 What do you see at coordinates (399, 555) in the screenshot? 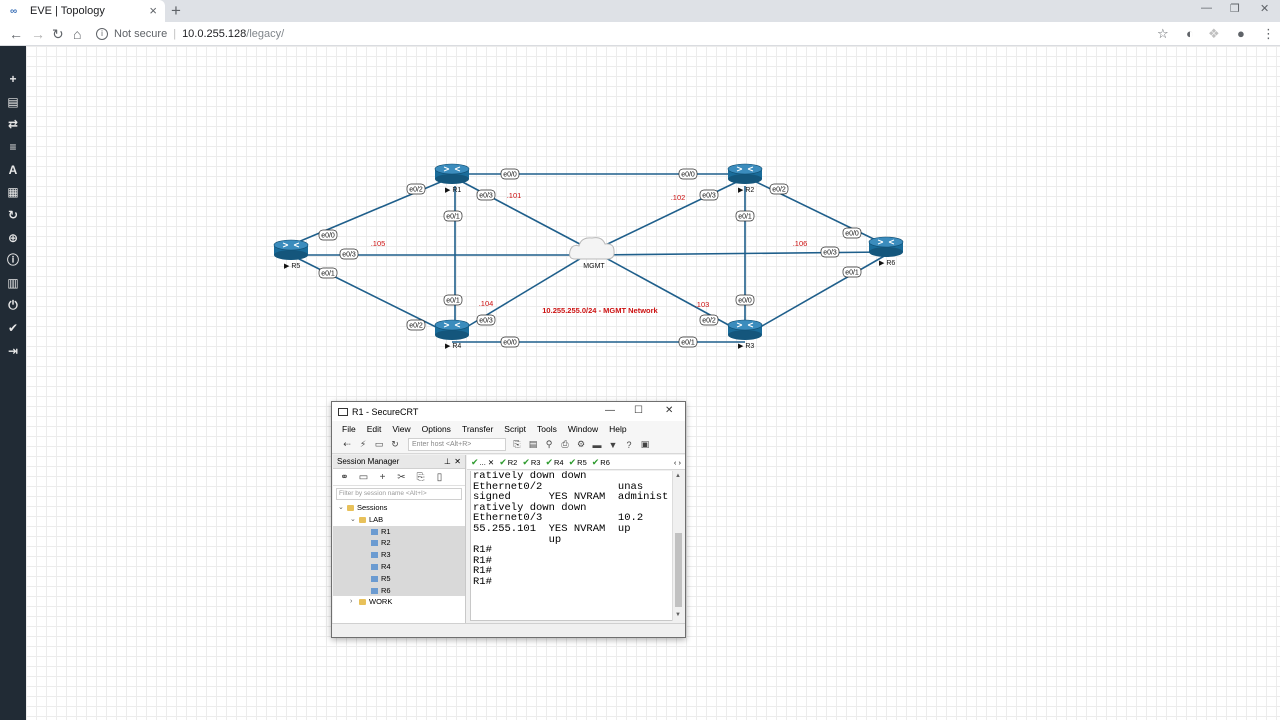
I see `session-r3: R3` at bounding box center [399, 555].